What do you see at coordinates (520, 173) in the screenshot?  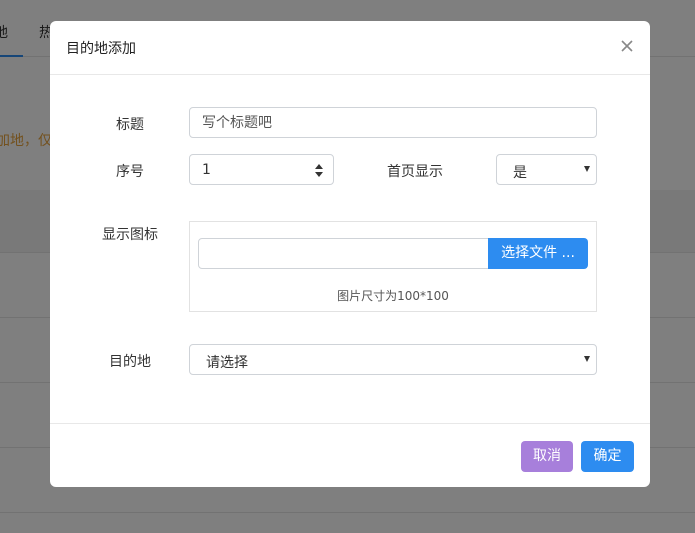 I see `home-display-value: 是` at bounding box center [520, 173].